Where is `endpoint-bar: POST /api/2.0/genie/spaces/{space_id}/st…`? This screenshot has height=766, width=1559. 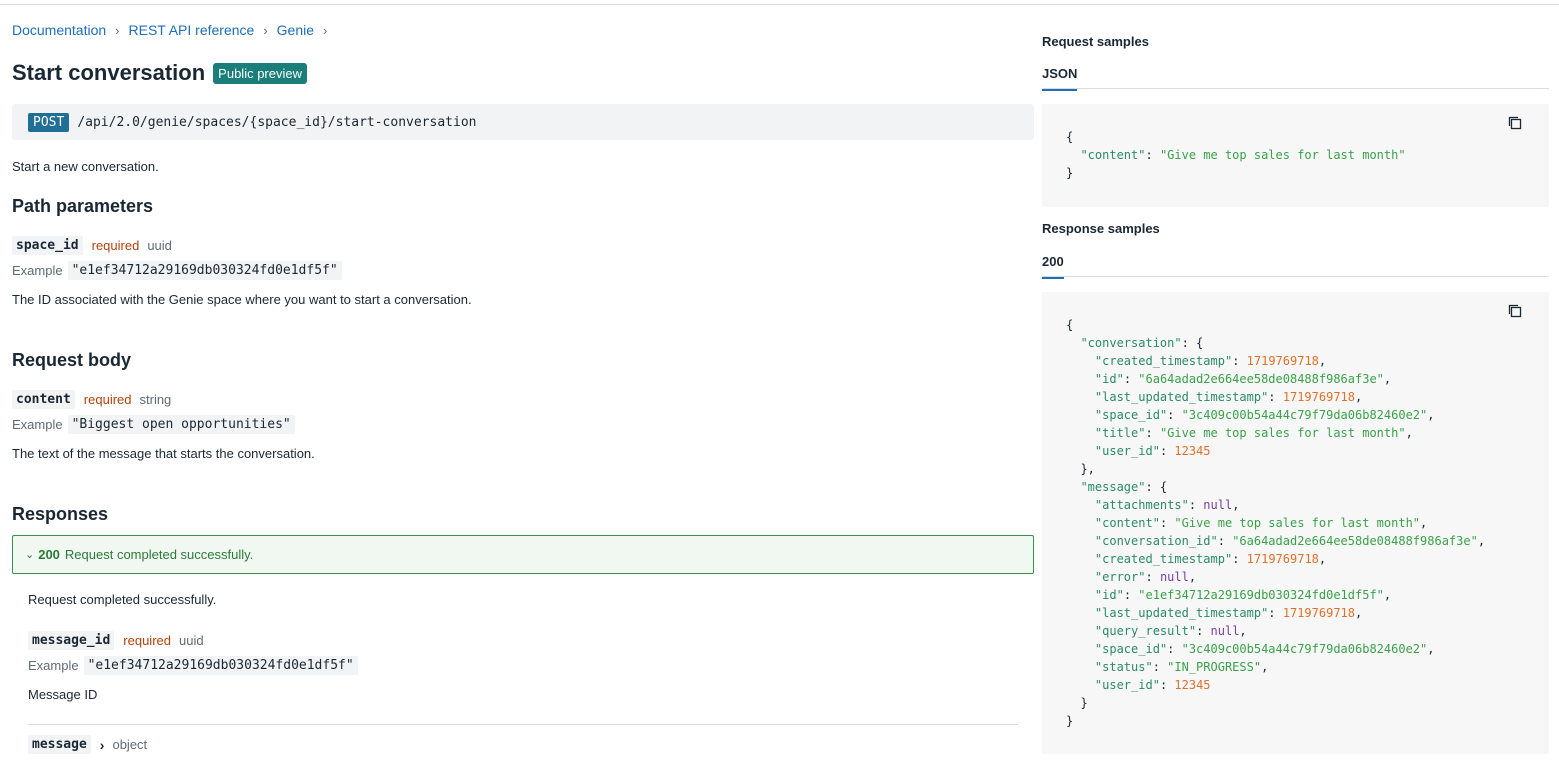
endpoint-bar: POST /api/2.0/genie/spaces/{space_id}/st… is located at coordinates (523, 122).